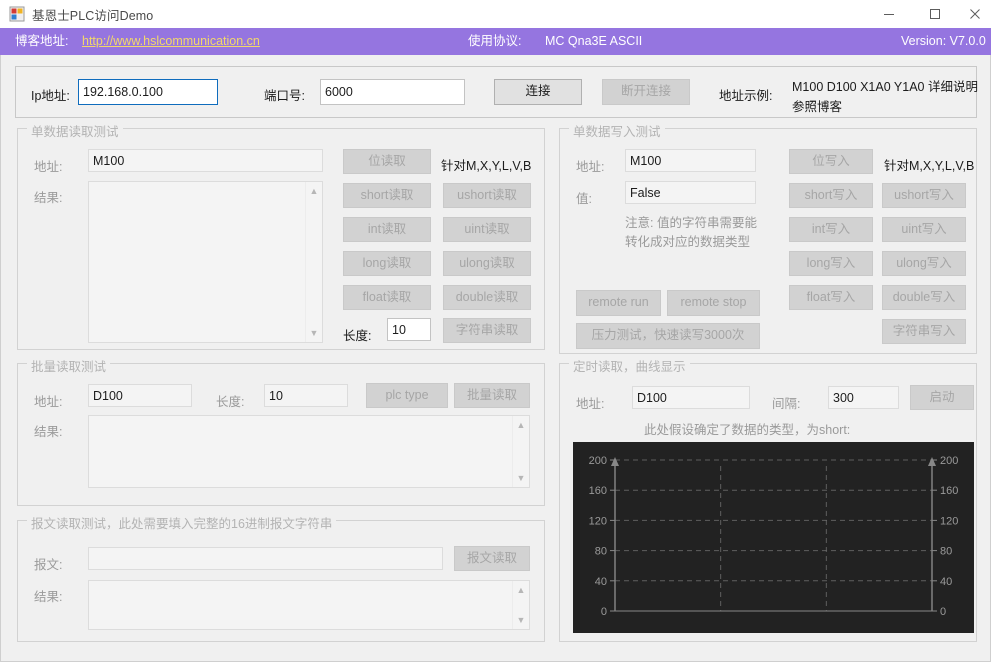 Image resolution: width=991 pixels, height=662 pixels. What do you see at coordinates (831, 263) in the screenshot?
I see `long-write-button: long写入` at bounding box center [831, 263].